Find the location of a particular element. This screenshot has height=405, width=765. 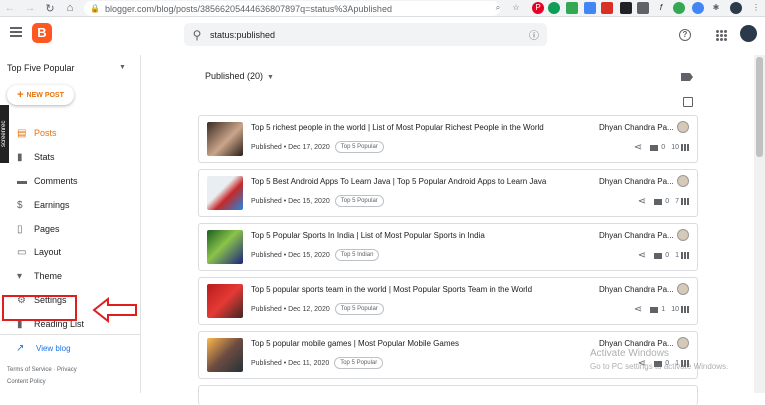

sidebar-item-theme: ▾ Theme is located at coordinates (70, 276).